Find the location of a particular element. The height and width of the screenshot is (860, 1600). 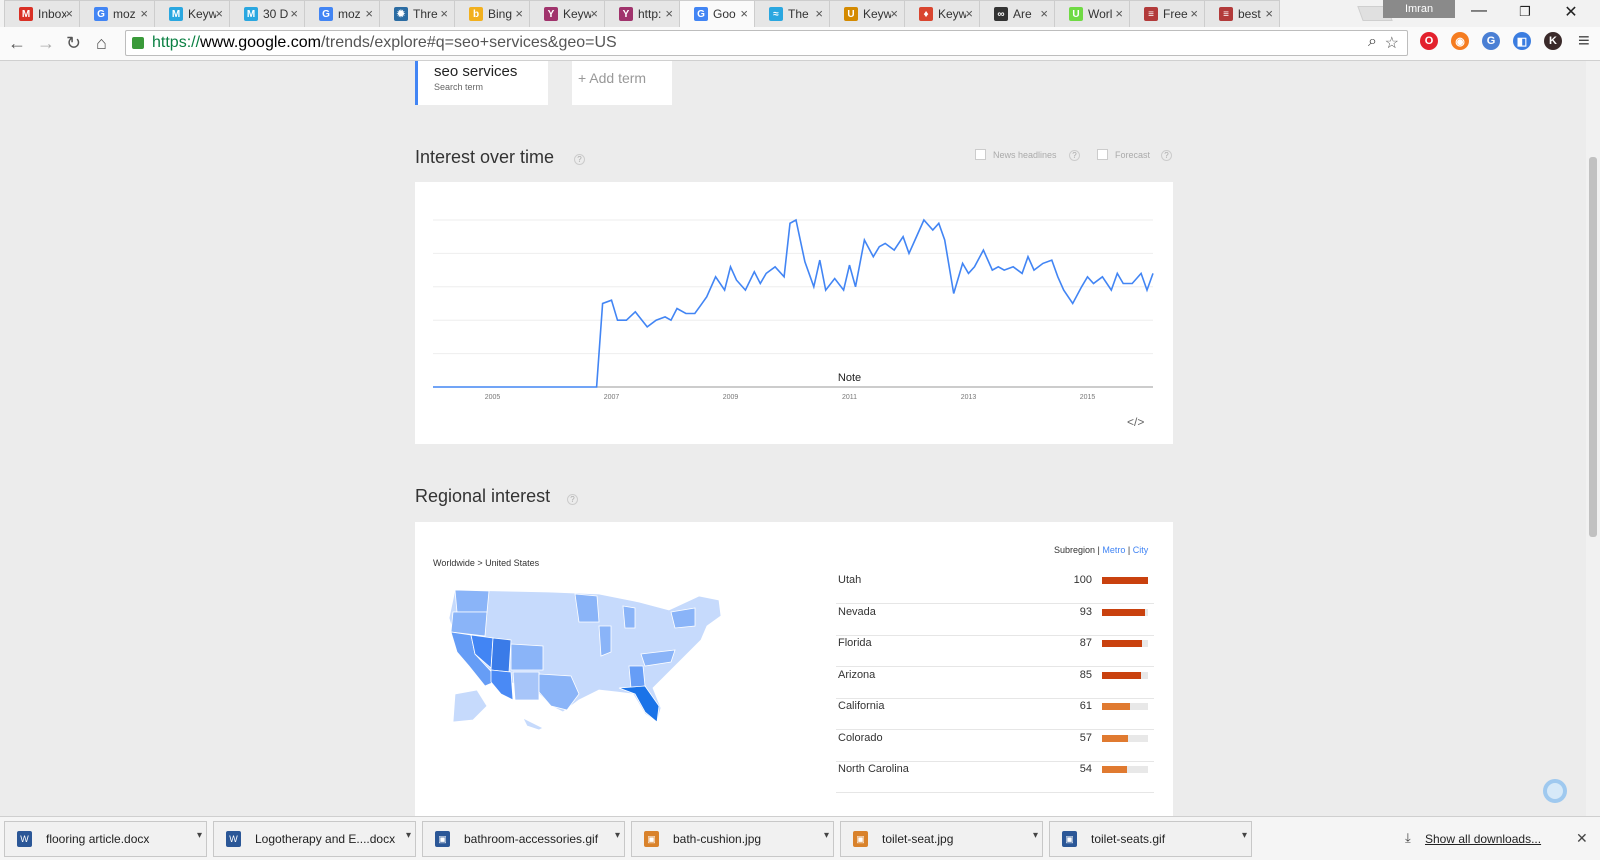

search-term-card: seo services Search term is located at coordinates (481, 83).